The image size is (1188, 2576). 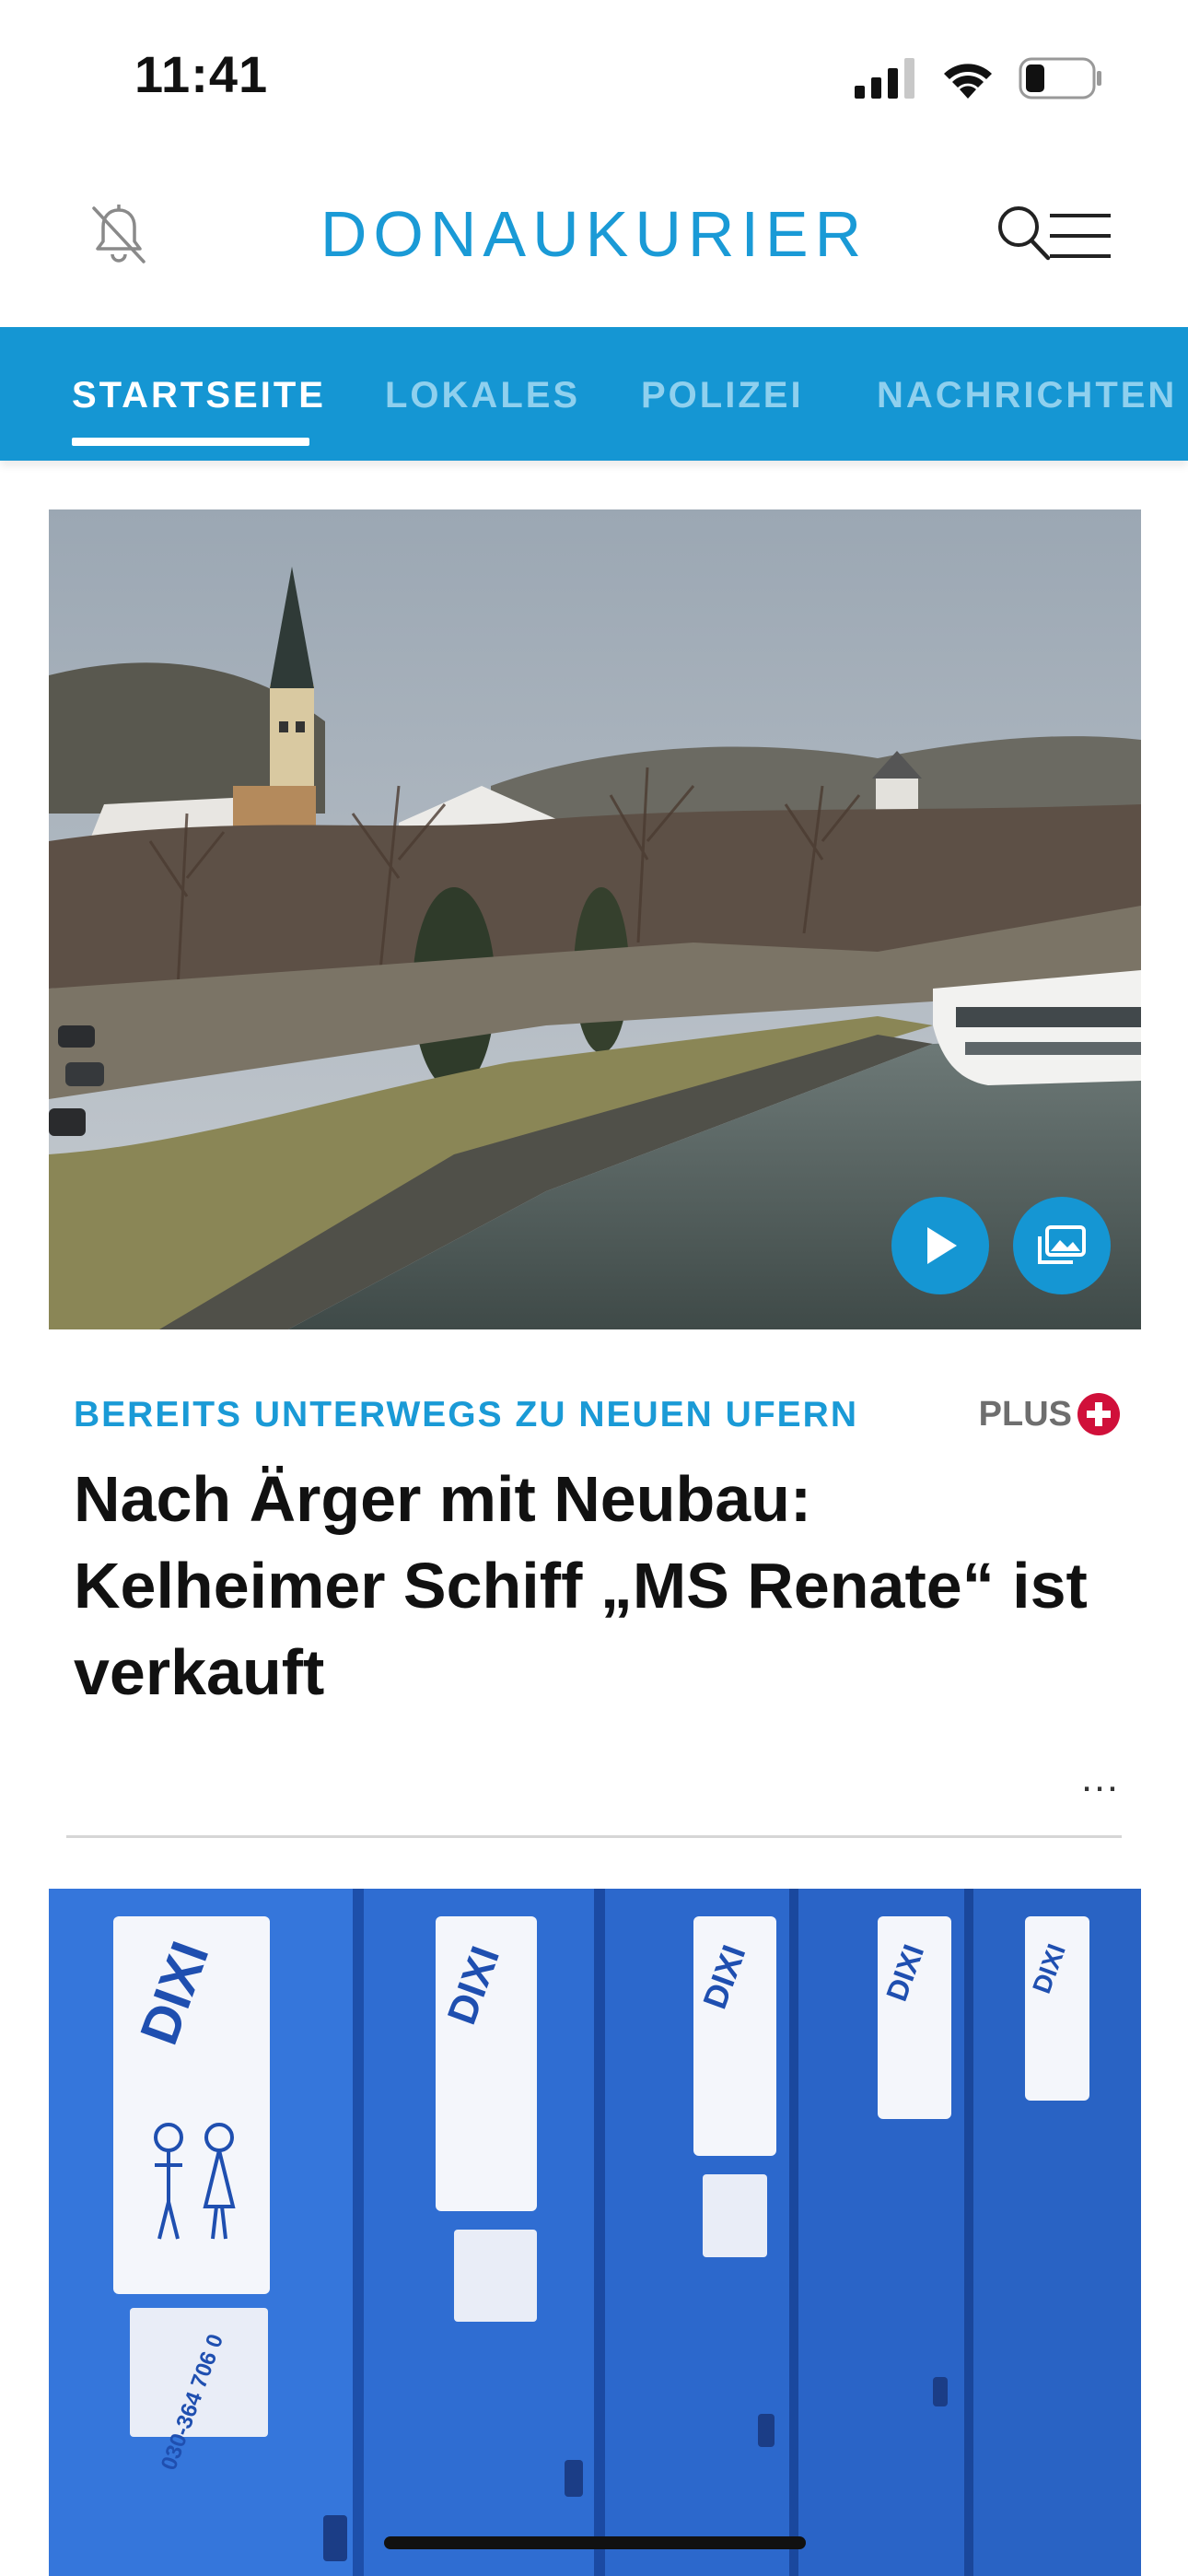 I want to click on gallery-button, so click(x=1062, y=1245).